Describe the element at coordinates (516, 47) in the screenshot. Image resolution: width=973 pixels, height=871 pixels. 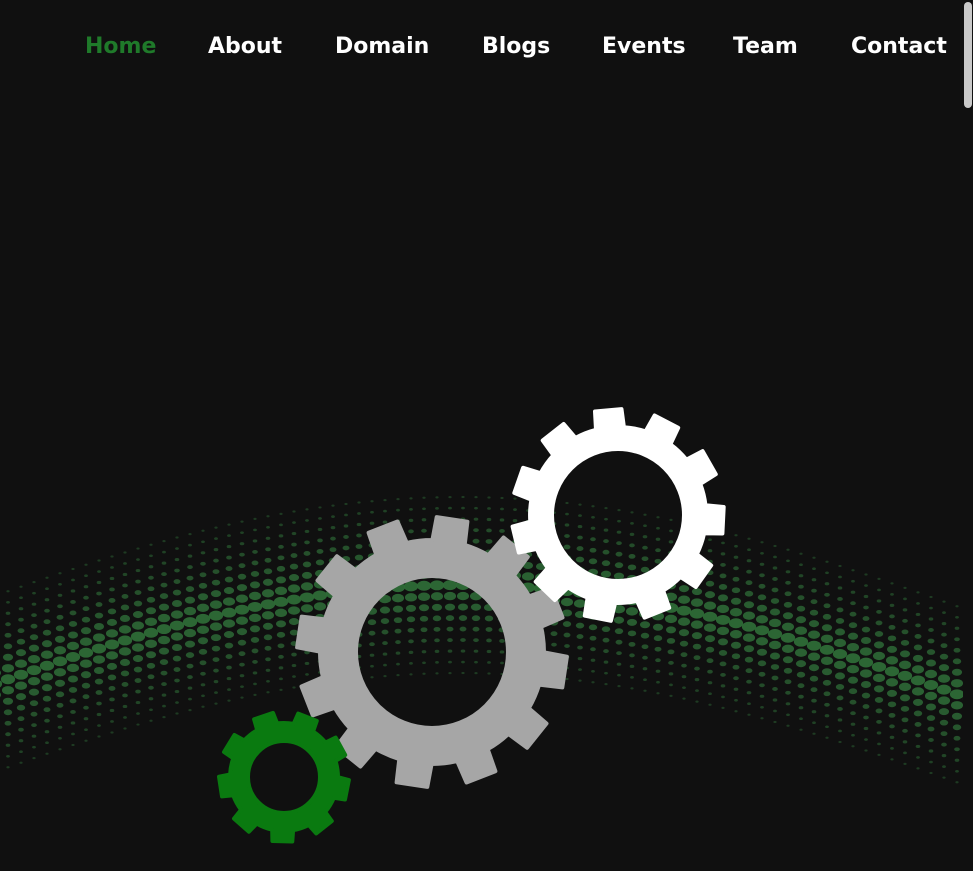
I see `nav-link-blogs: Blogs` at that location.